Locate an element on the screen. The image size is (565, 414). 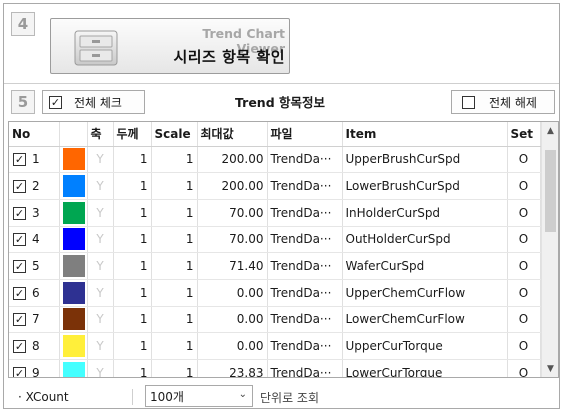
check-all-button: ✓ 전체 체크 is located at coordinates (93, 102).